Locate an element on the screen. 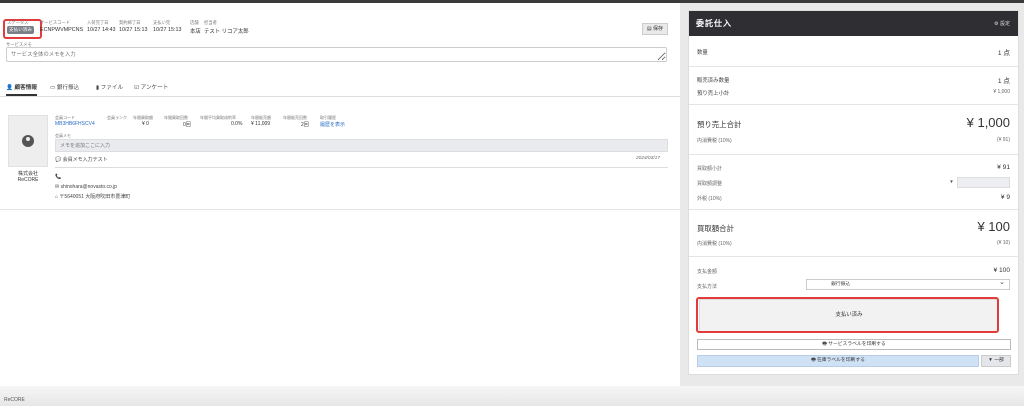 This screenshot has width=1024, height=406. phone-icon: 📞 is located at coordinates (58, 177).